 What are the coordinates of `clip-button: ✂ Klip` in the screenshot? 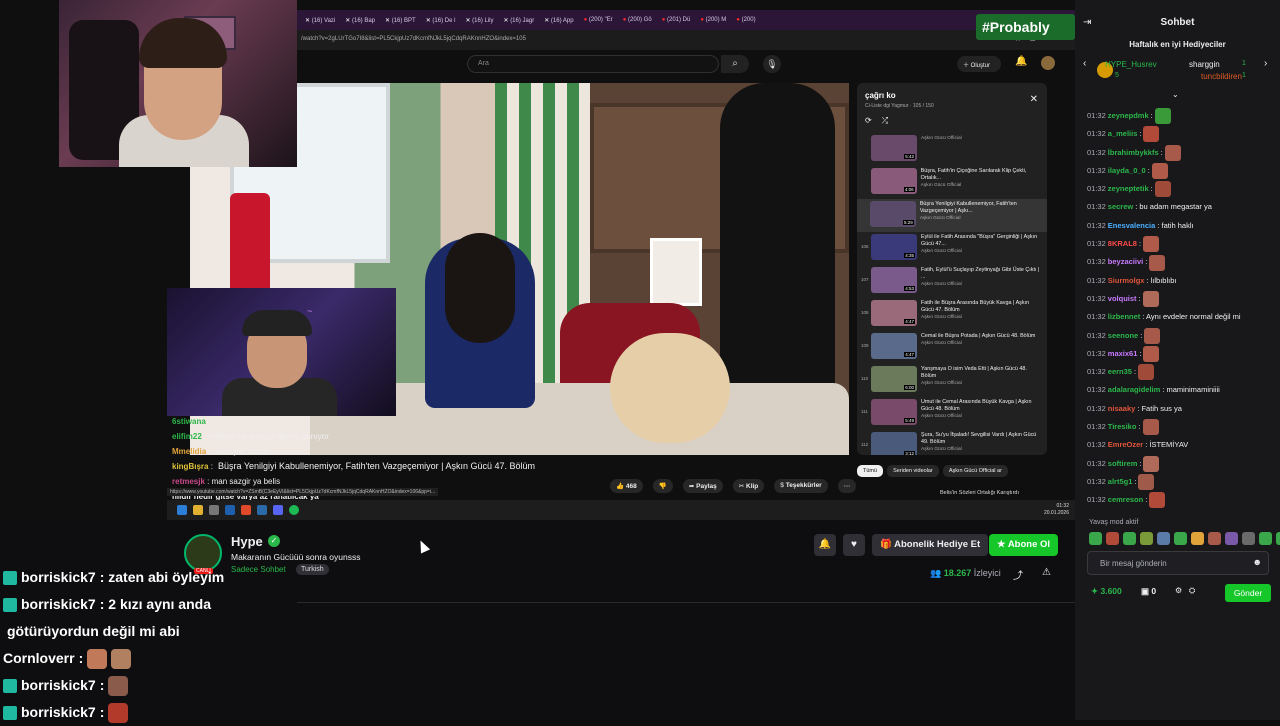 It's located at (748, 486).